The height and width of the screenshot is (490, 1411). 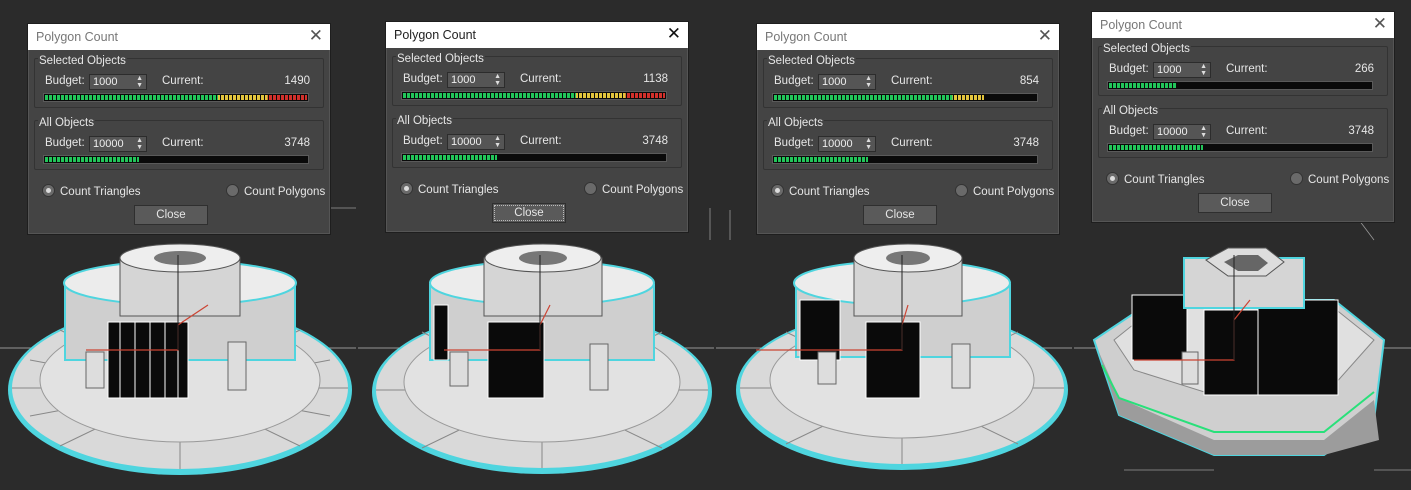 I want to click on selected-current-value: 854, so click(x=1029, y=81).